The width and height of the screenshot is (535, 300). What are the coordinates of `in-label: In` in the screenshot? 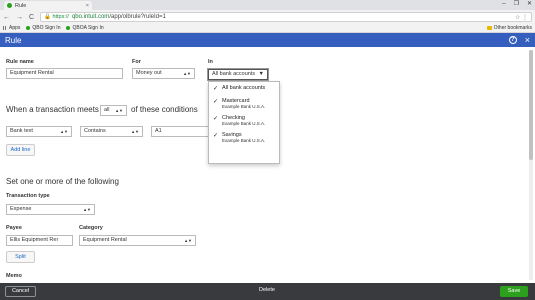 It's located at (210, 62).